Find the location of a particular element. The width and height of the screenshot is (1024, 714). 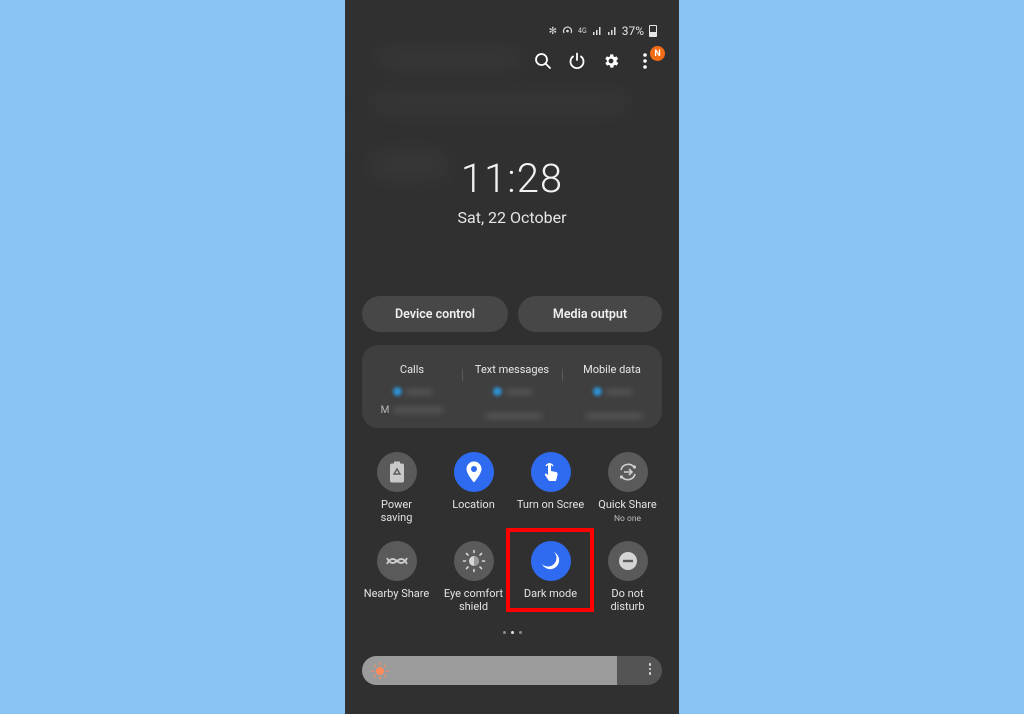

tile-turn-on-screen: Turn on Scree is located at coordinates (550, 481).